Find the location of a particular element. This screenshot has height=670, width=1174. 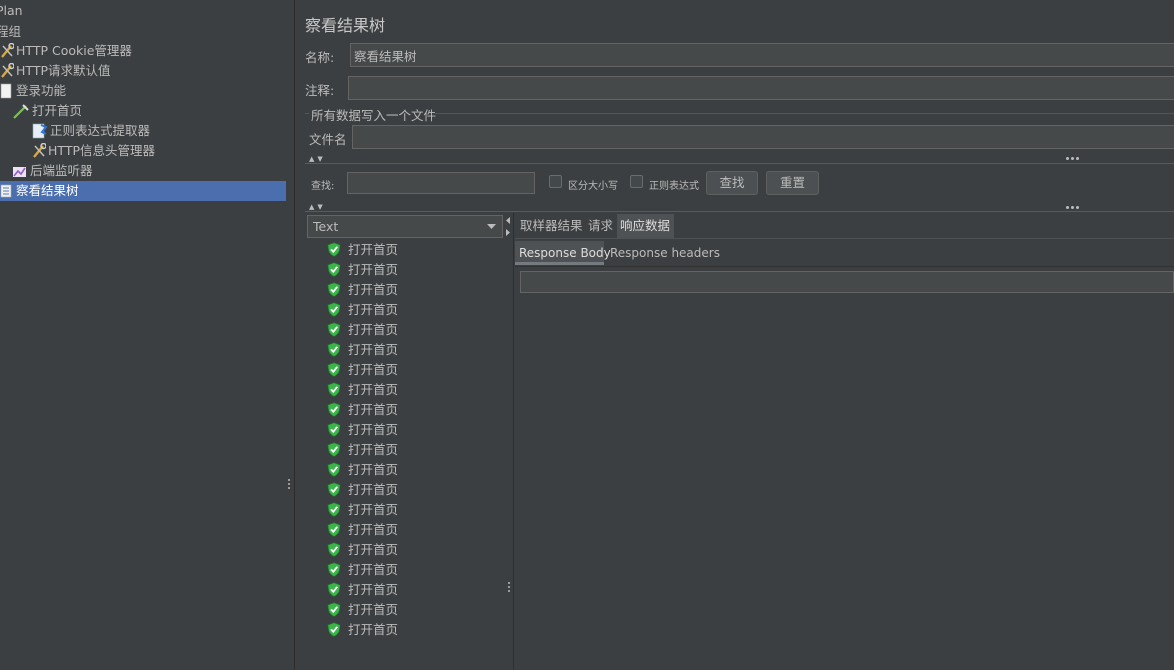

regex-label: 正则表达式 is located at coordinates (674, 186).